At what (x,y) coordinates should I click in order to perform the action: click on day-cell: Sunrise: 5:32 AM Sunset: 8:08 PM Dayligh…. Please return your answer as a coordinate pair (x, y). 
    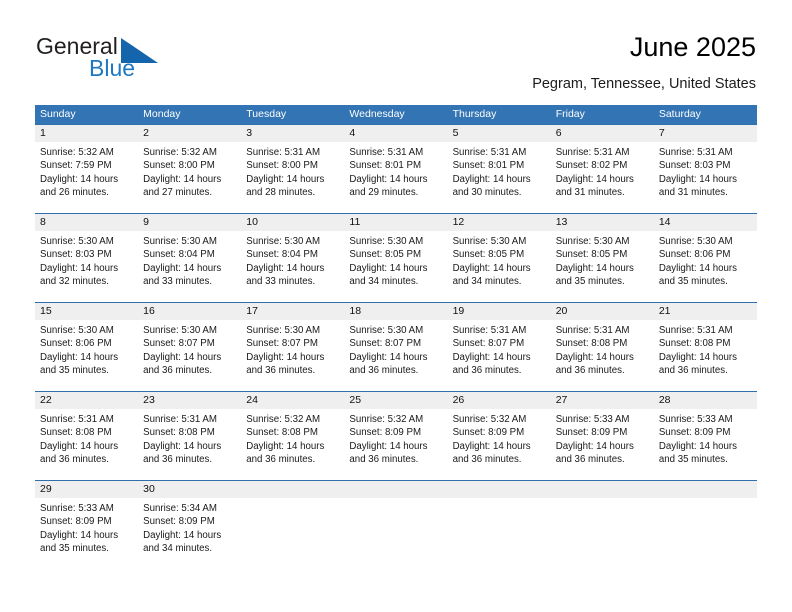
    Looking at the image, I should click on (292, 444).